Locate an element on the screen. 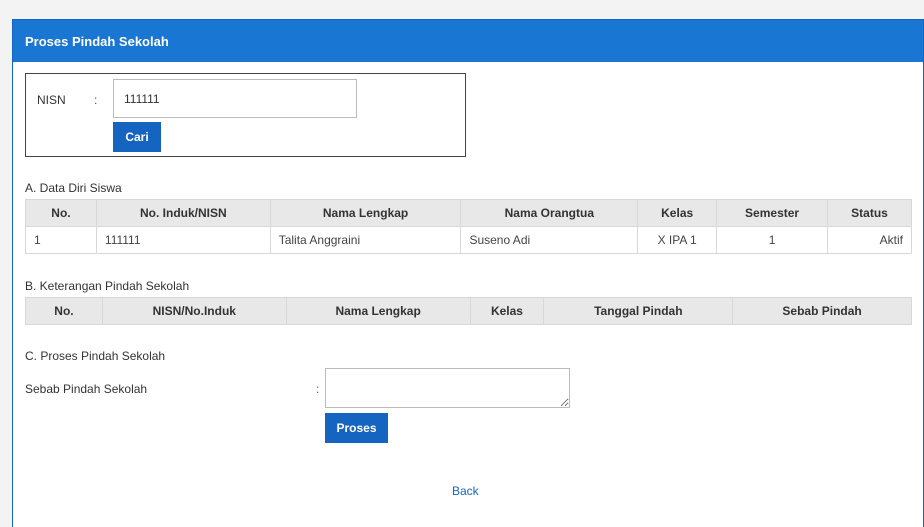  cell-no-induk-nisn: 111111 is located at coordinates (183, 240).